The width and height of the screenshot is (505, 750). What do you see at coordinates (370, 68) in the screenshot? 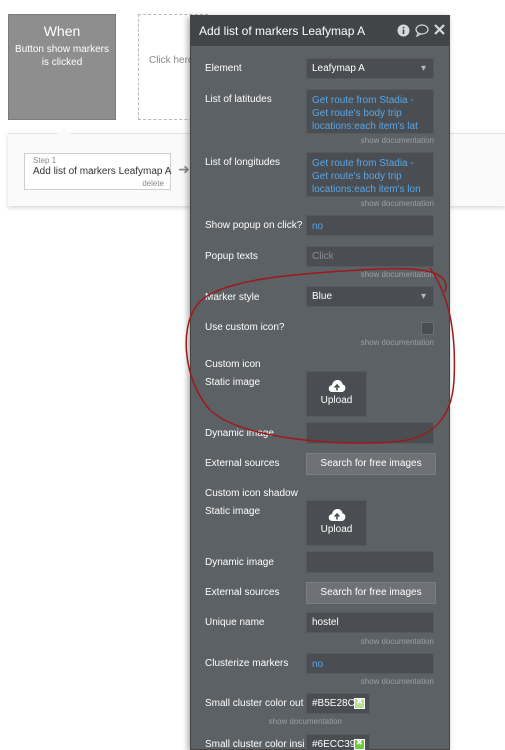
I see `element-dropdown: Leafymap A` at bounding box center [370, 68].